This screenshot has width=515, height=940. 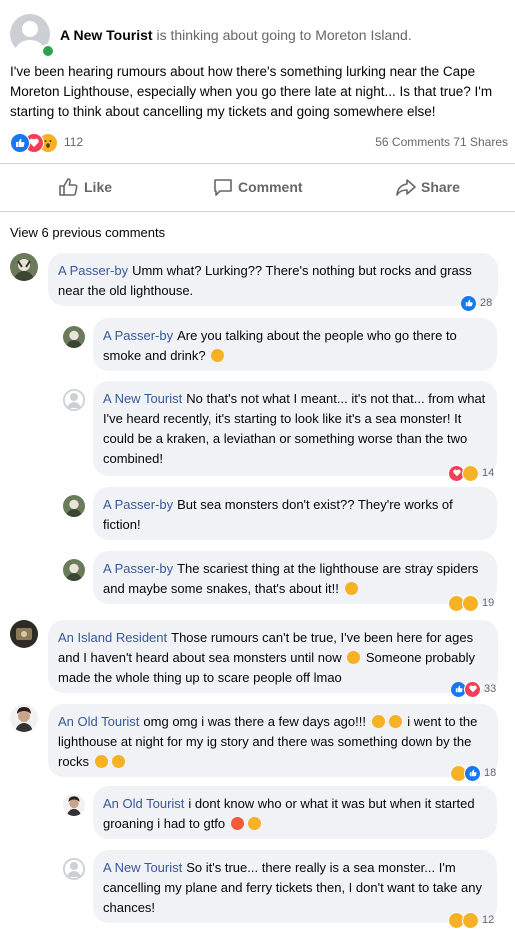 I want to click on crying-emoji-icon, so click(x=237, y=823).